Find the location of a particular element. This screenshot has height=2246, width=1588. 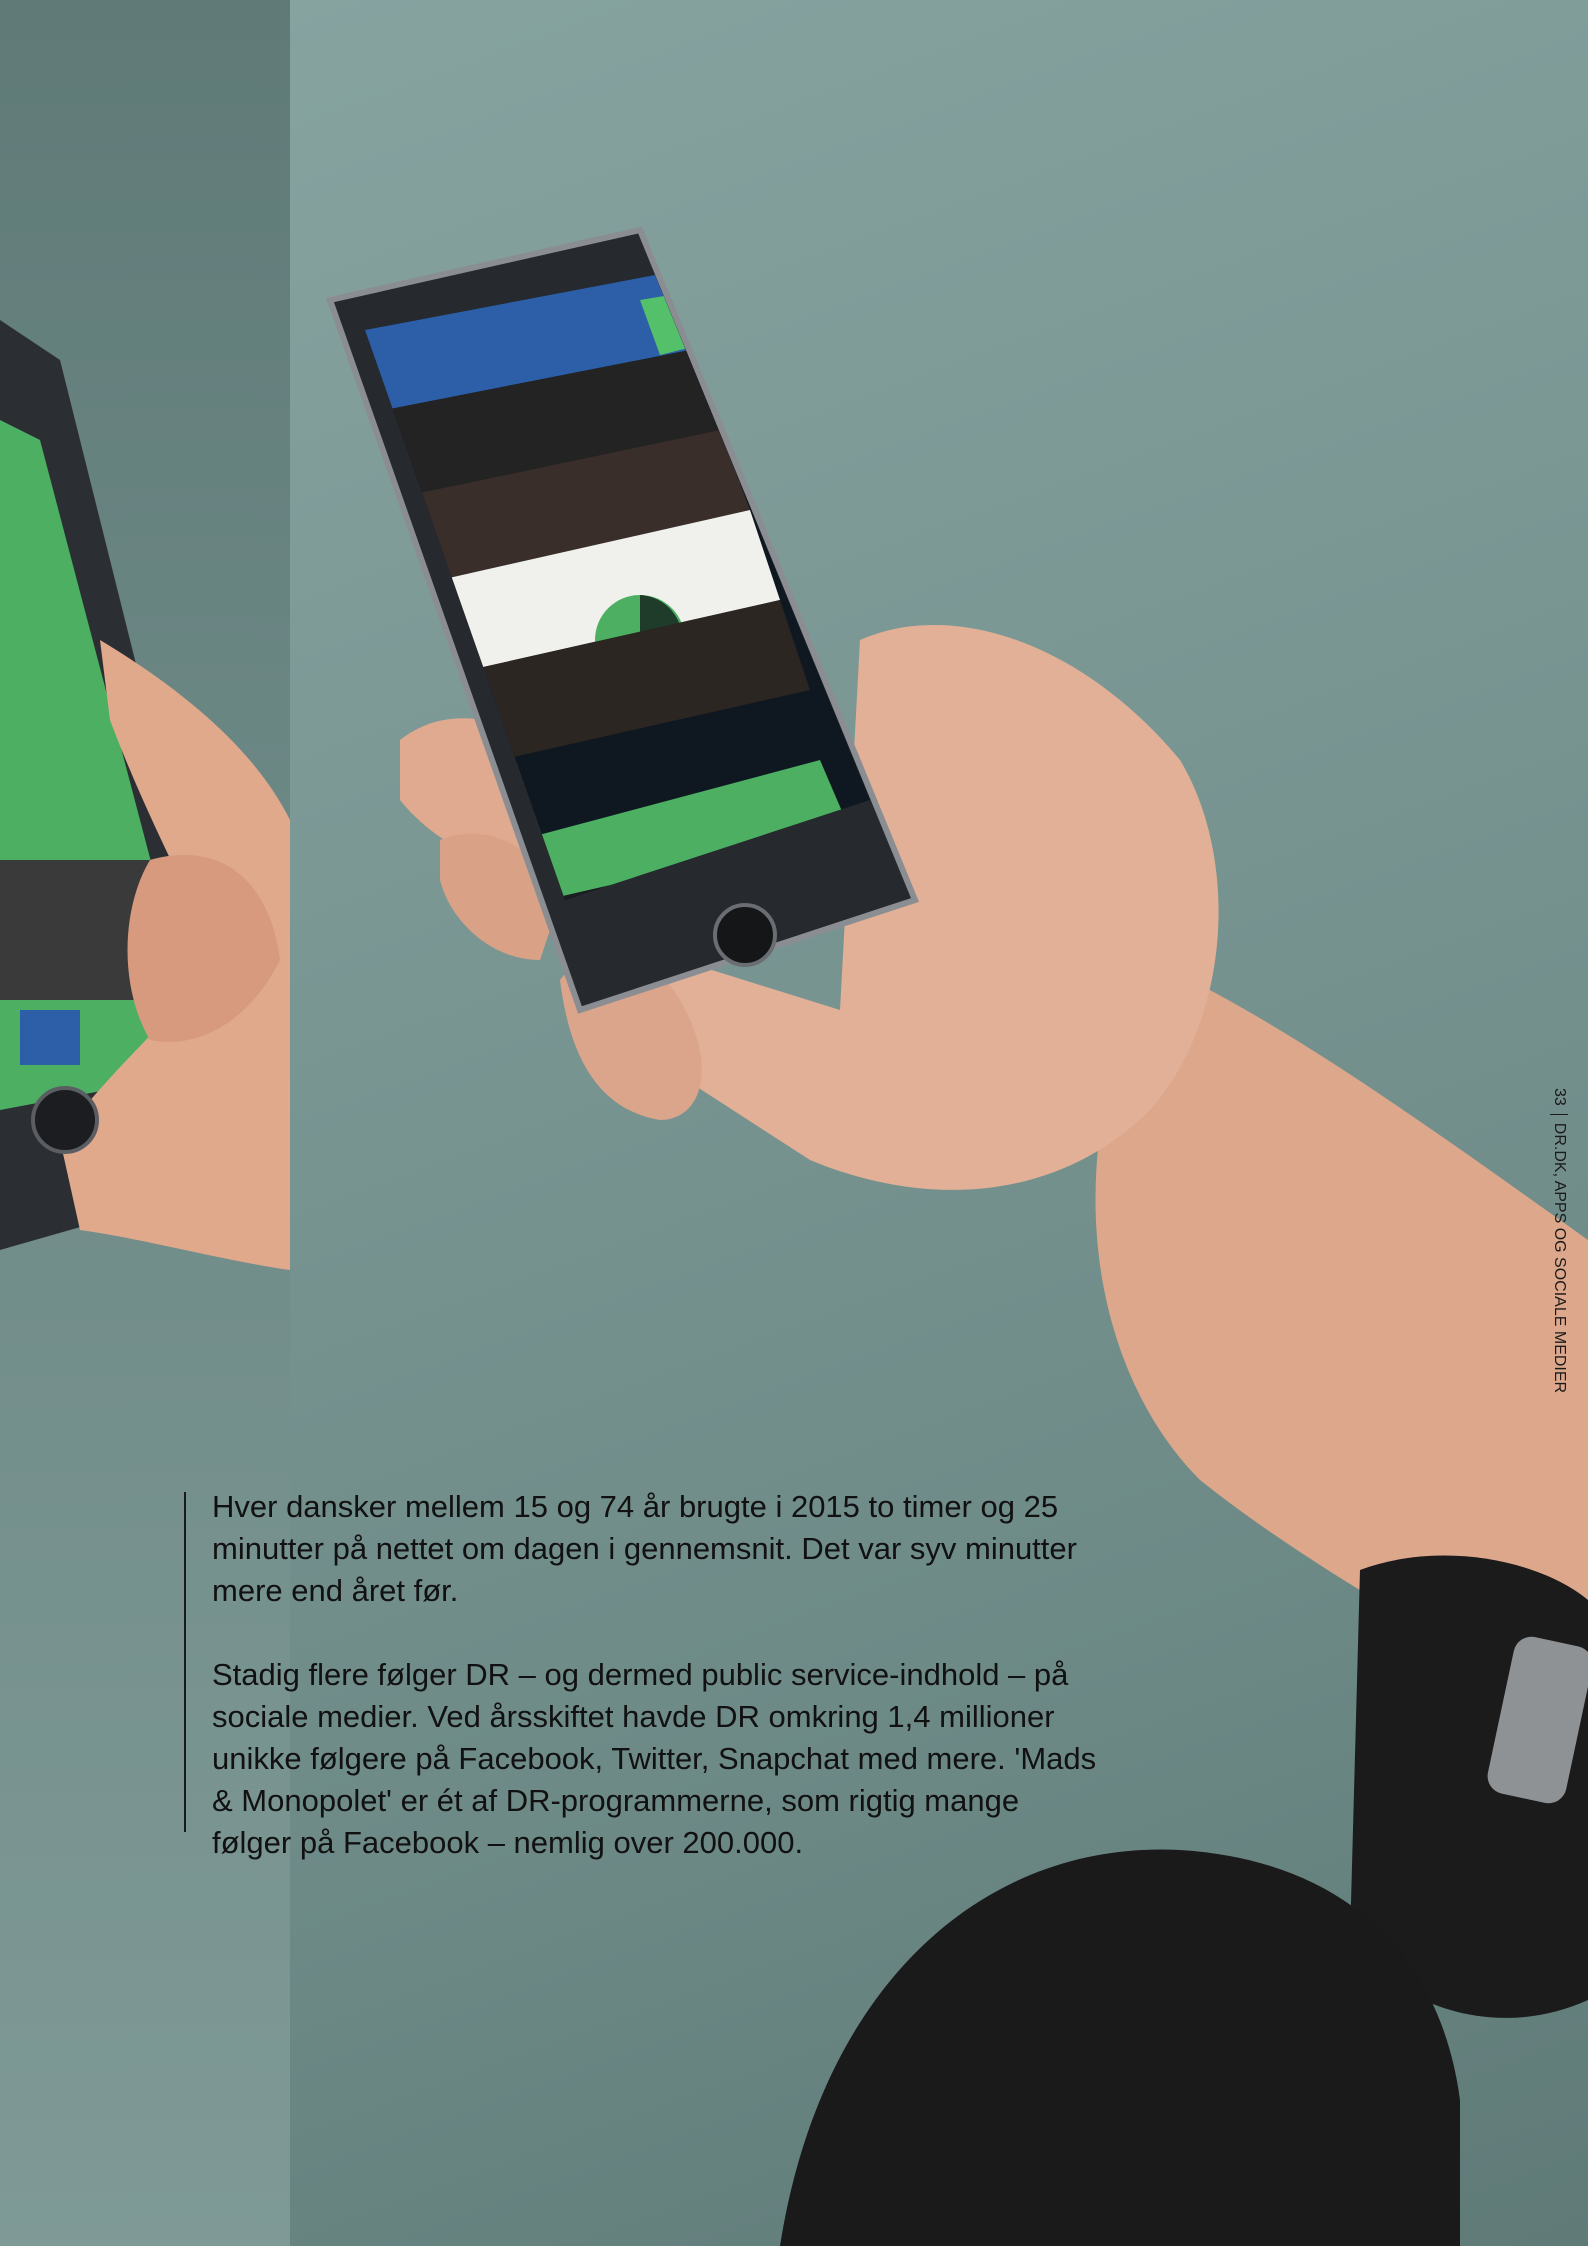

page-number: 33 is located at coordinates (1559, 1097).